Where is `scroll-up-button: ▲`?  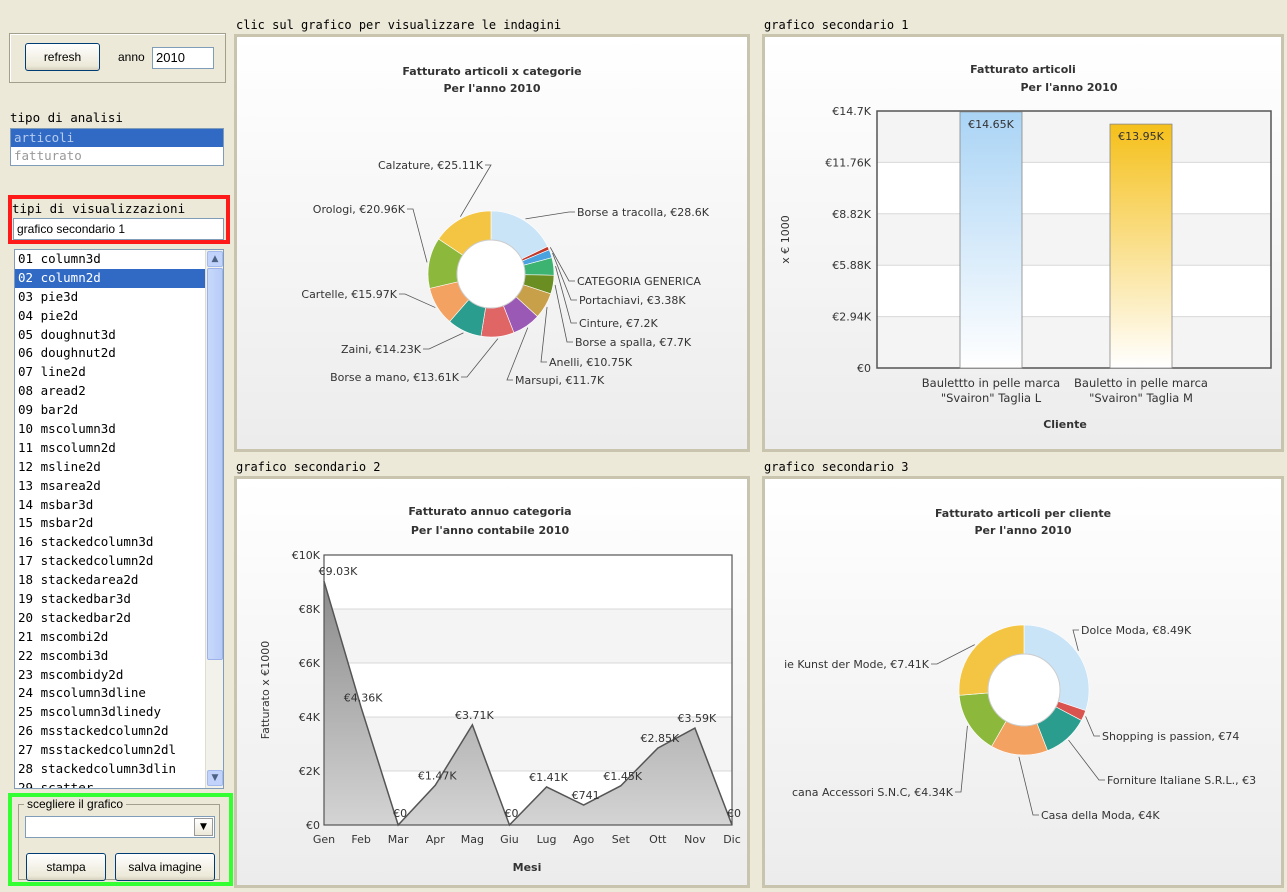 scroll-up-button: ▲ is located at coordinates (215, 259).